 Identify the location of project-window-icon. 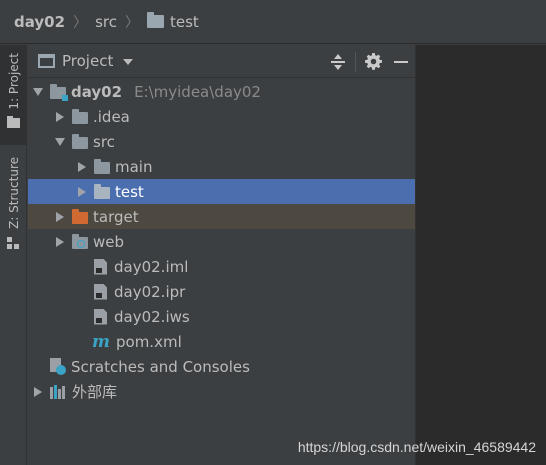
(46, 61).